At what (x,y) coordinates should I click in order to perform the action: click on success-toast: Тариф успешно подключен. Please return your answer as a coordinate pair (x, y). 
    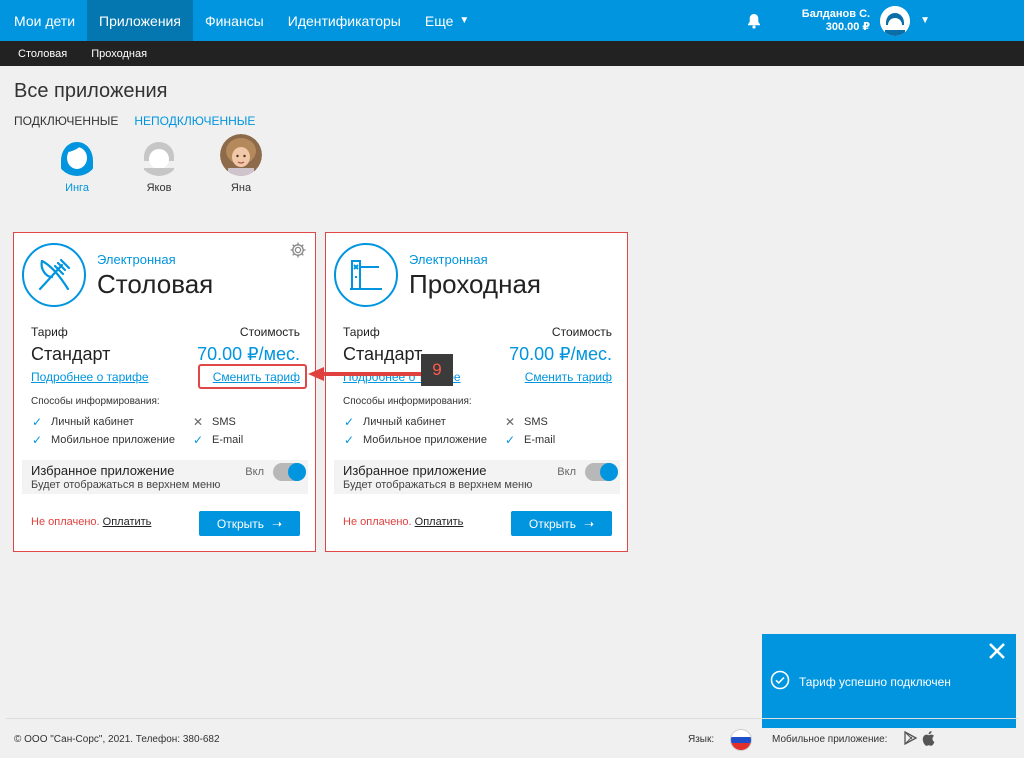
    Looking at the image, I should click on (889, 681).